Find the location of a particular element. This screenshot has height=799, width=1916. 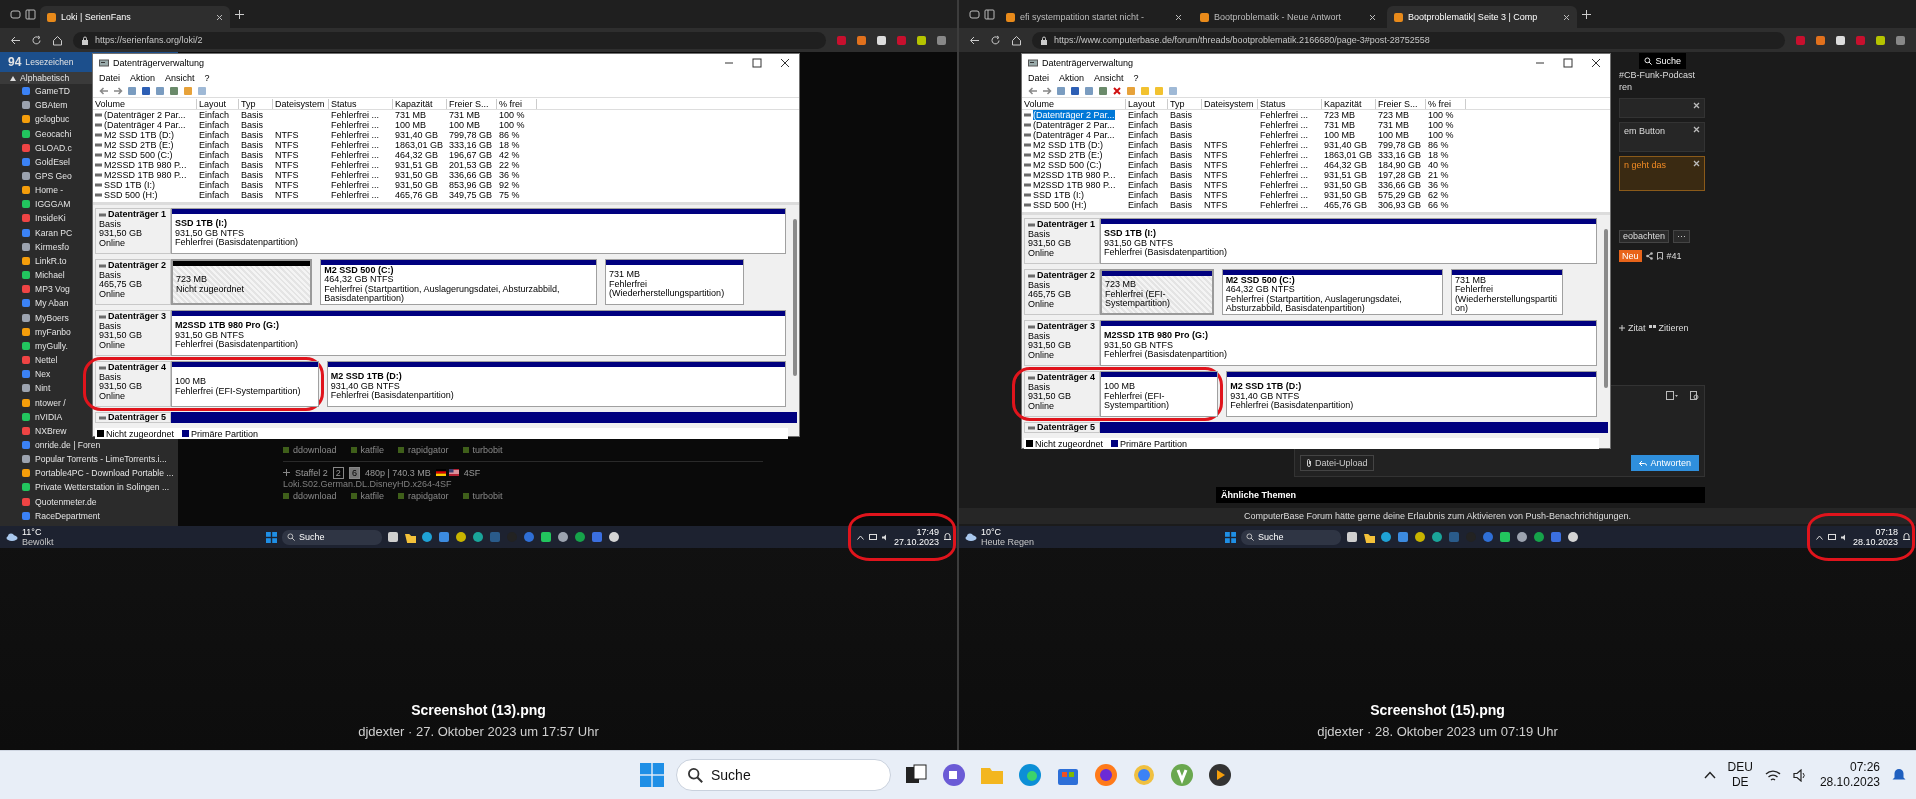

store-icon is located at coordinates (444, 537).